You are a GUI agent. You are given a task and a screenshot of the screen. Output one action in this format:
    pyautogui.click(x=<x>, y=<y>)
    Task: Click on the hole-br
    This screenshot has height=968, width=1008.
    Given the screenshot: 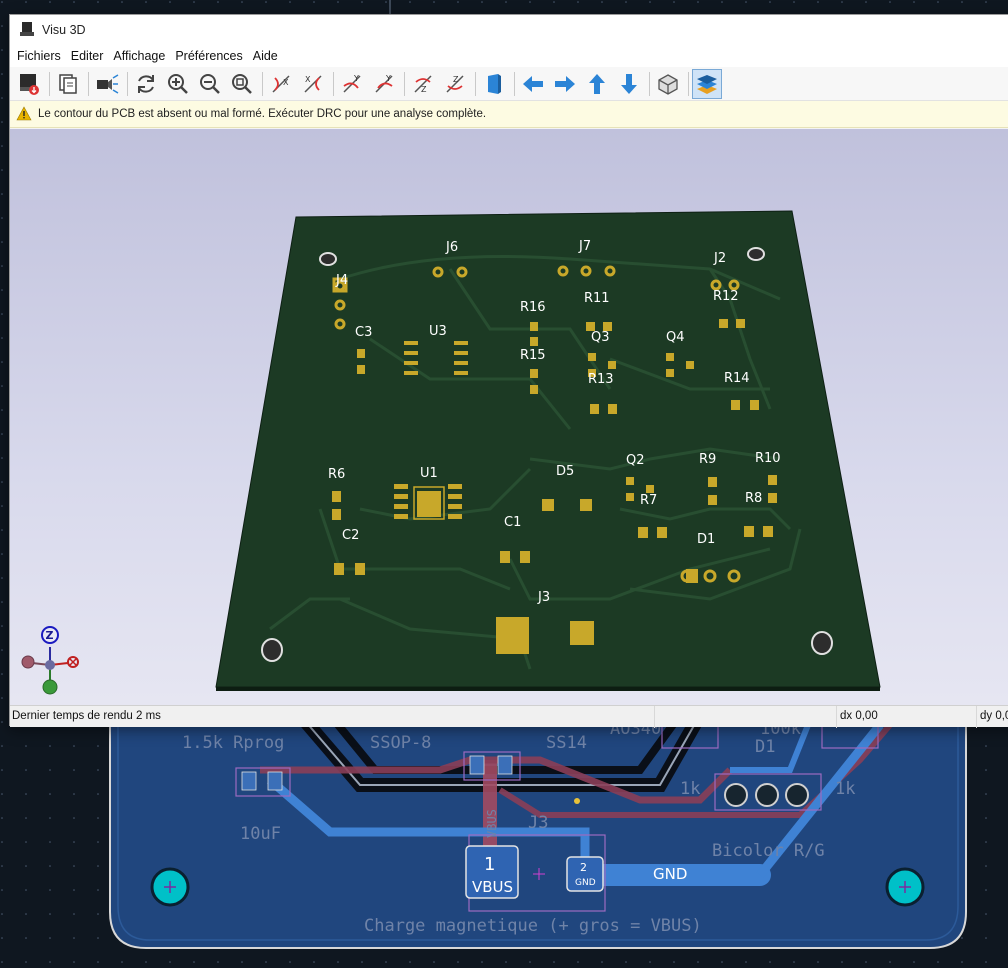 What is the action you would take?
    pyautogui.click(x=822, y=643)
    